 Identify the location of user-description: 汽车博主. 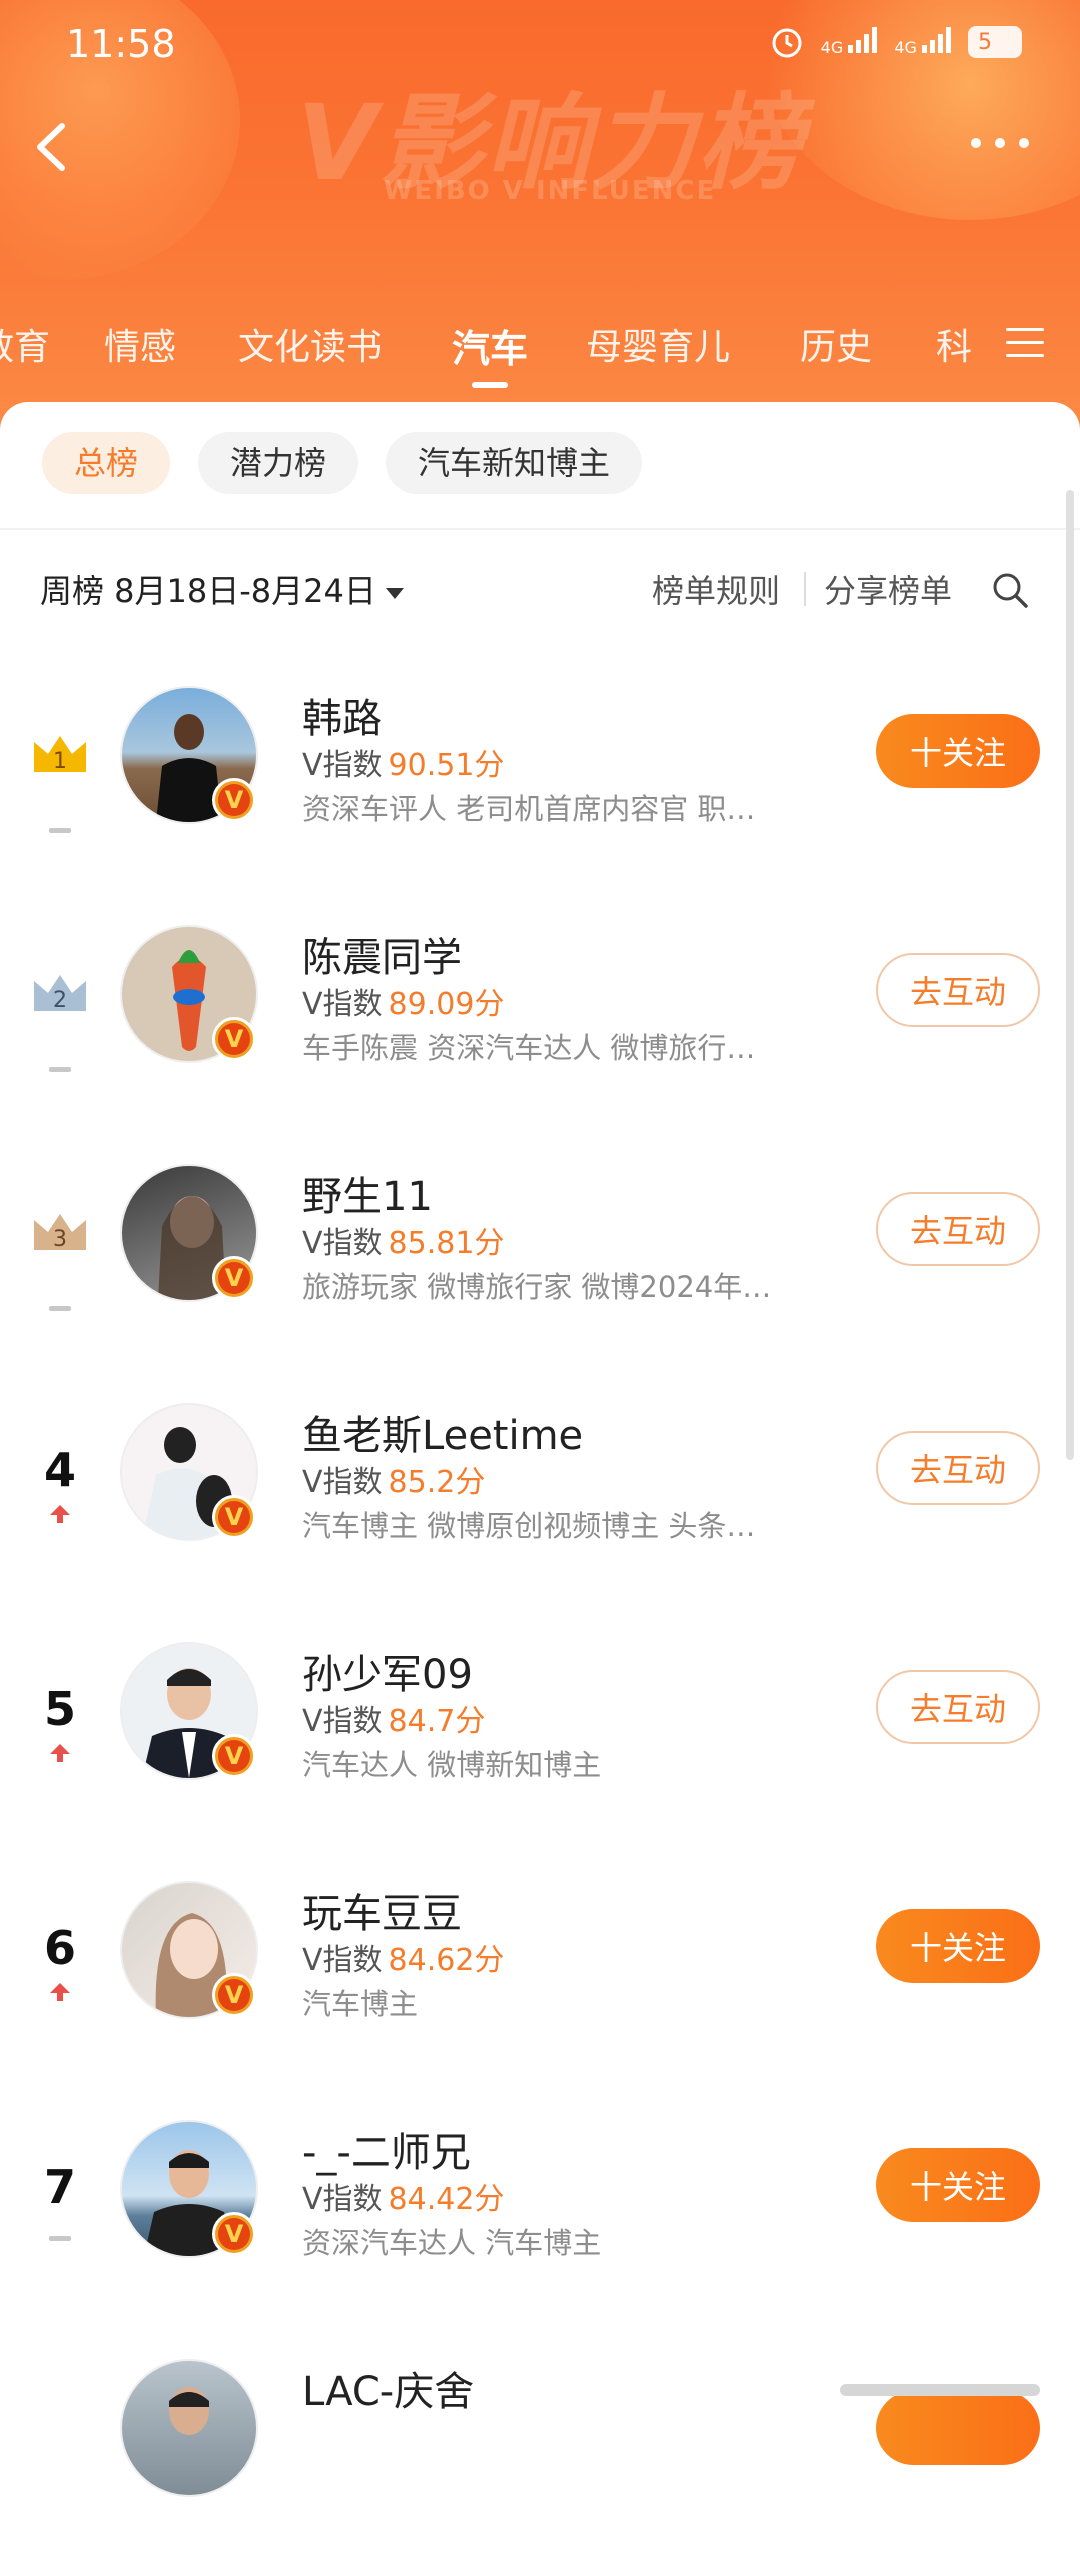
(360, 2004).